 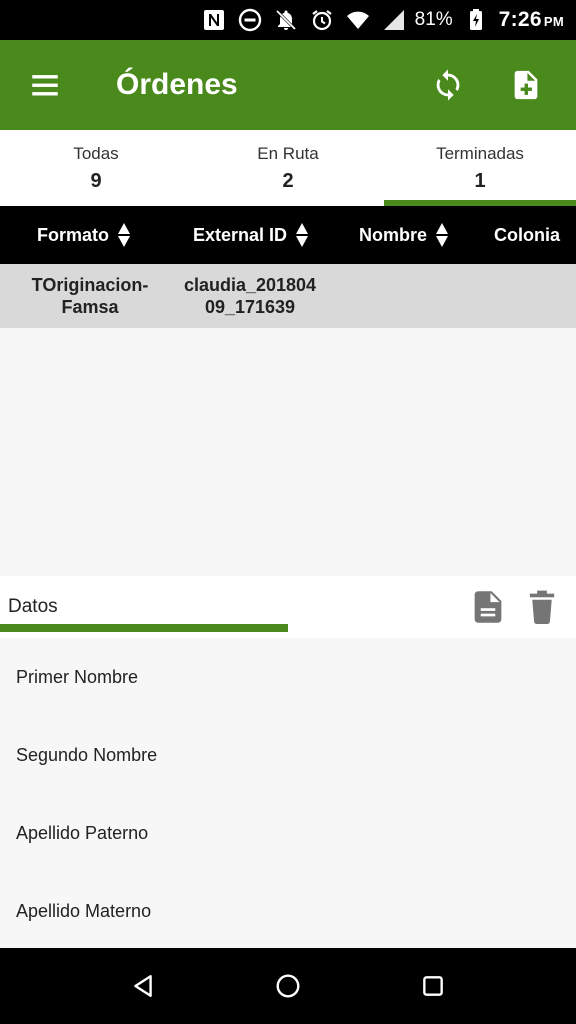 I want to click on column-header-nombre: Nombre, so click(x=404, y=235).